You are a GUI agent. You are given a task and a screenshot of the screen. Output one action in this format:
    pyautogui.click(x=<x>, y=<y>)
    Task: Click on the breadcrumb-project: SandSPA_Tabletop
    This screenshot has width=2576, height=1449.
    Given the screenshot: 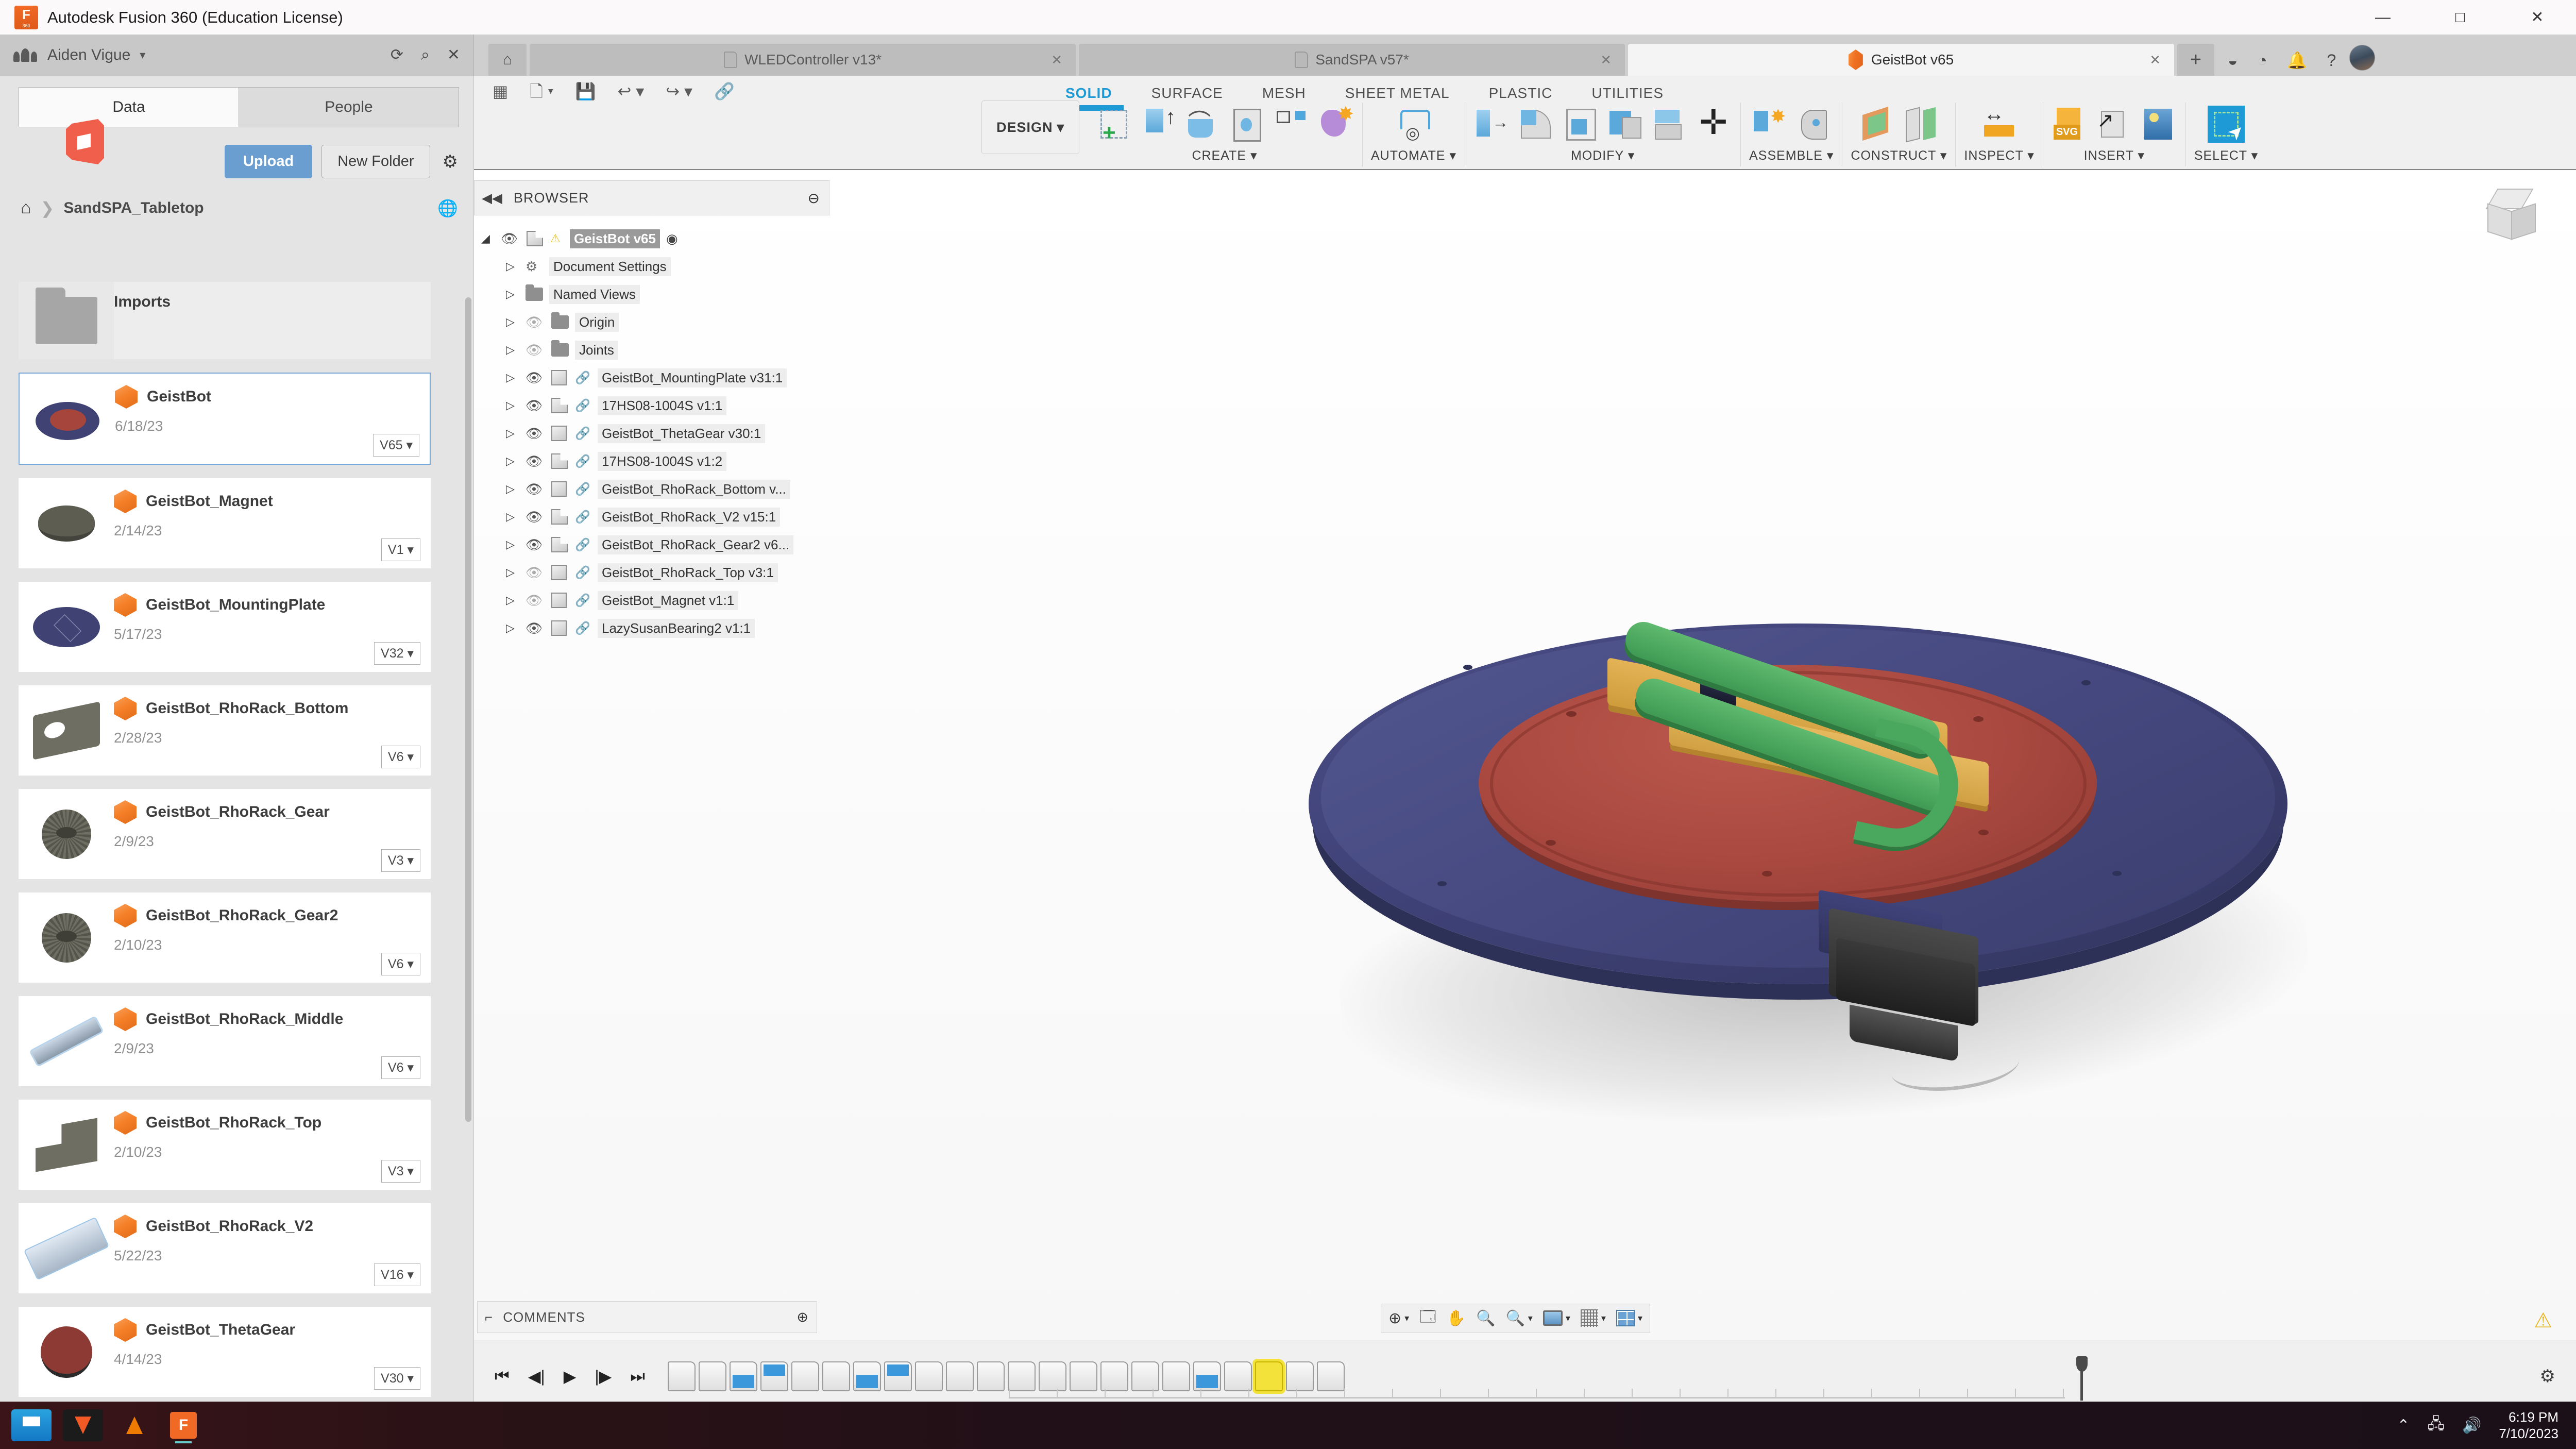 What is the action you would take?
    pyautogui.click(x=133, y=208)
    